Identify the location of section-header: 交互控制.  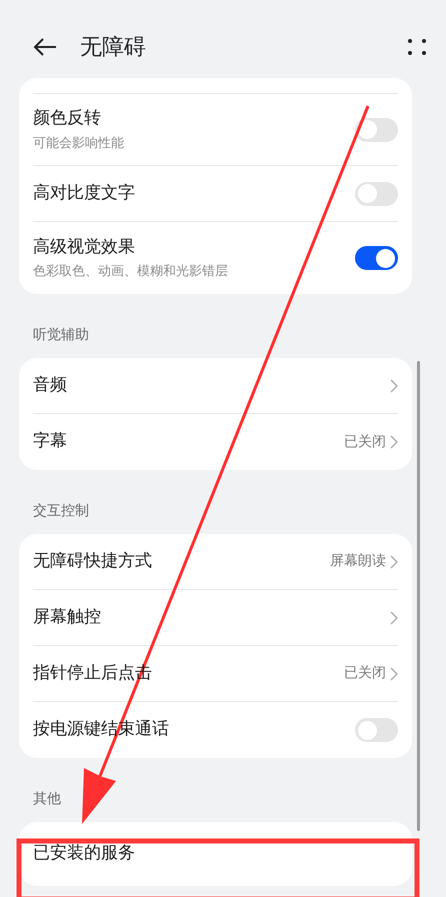
(61, 511).